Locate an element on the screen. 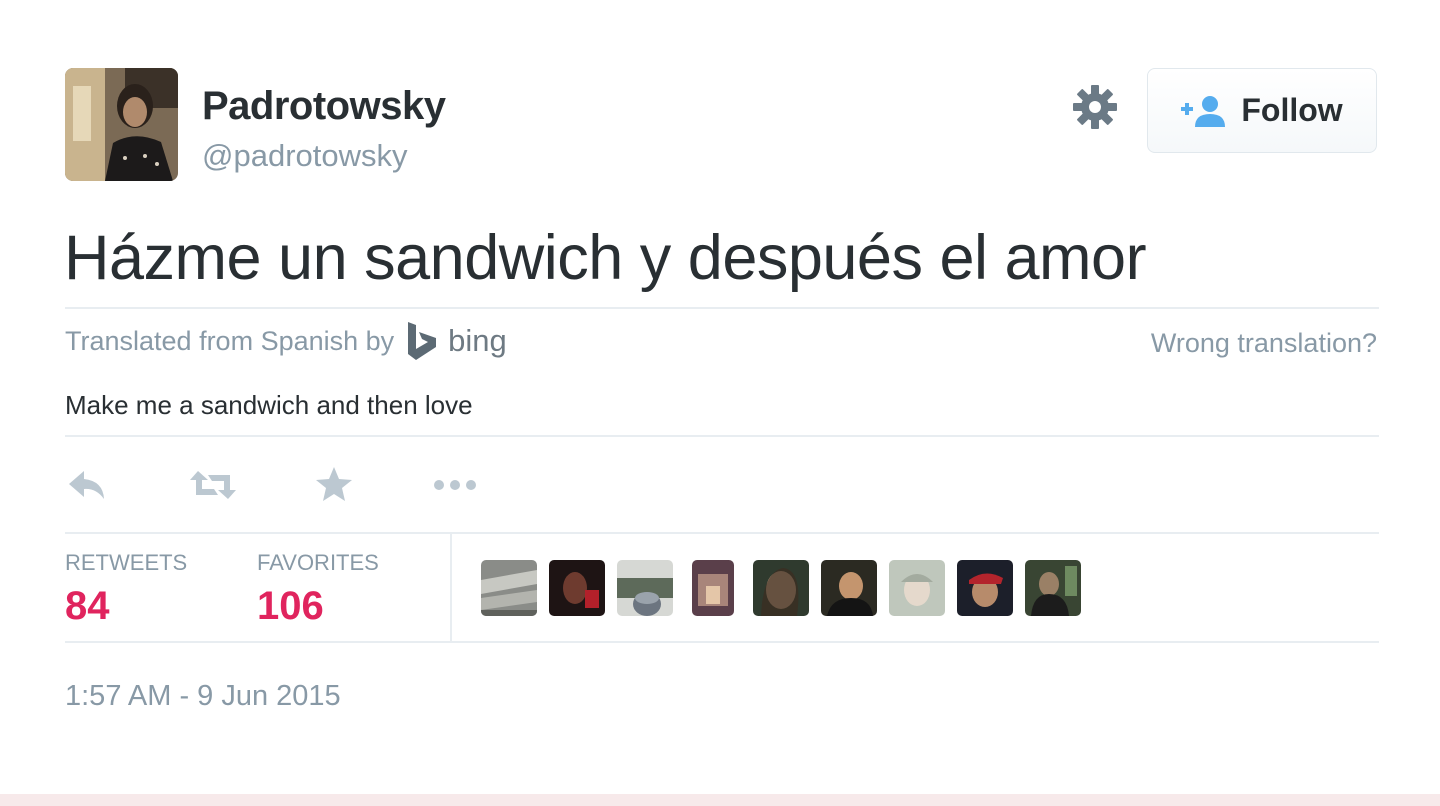 The width and height of the screenshot is (1440, 806). page-bottom-band is located at coordinates (720, 800).